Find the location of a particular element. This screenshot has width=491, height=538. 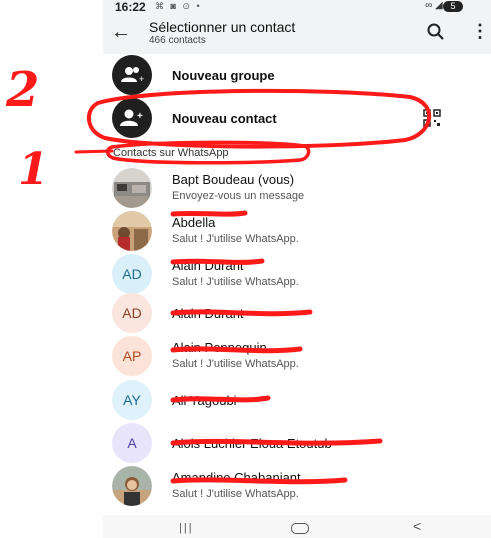

avatar: AY is located at coordinates (132, 400).